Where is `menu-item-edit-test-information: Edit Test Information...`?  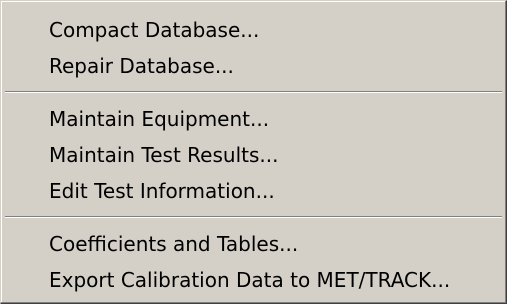 menu-item-edit-test-information: Edit Test Information... is located at coordinates (253, 191).